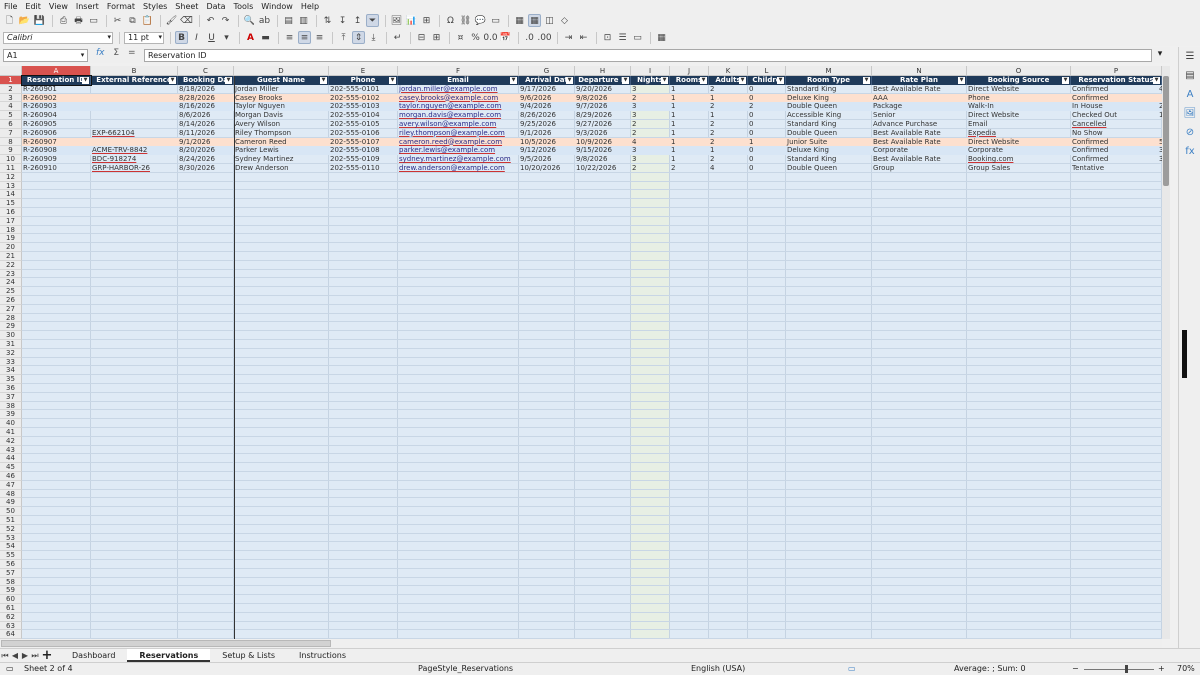 The image size is (1200, 675). What do you see at coordinates (11, 599) in the screenshot?
I see `row-header: 60` at bounding box center [11, 599].